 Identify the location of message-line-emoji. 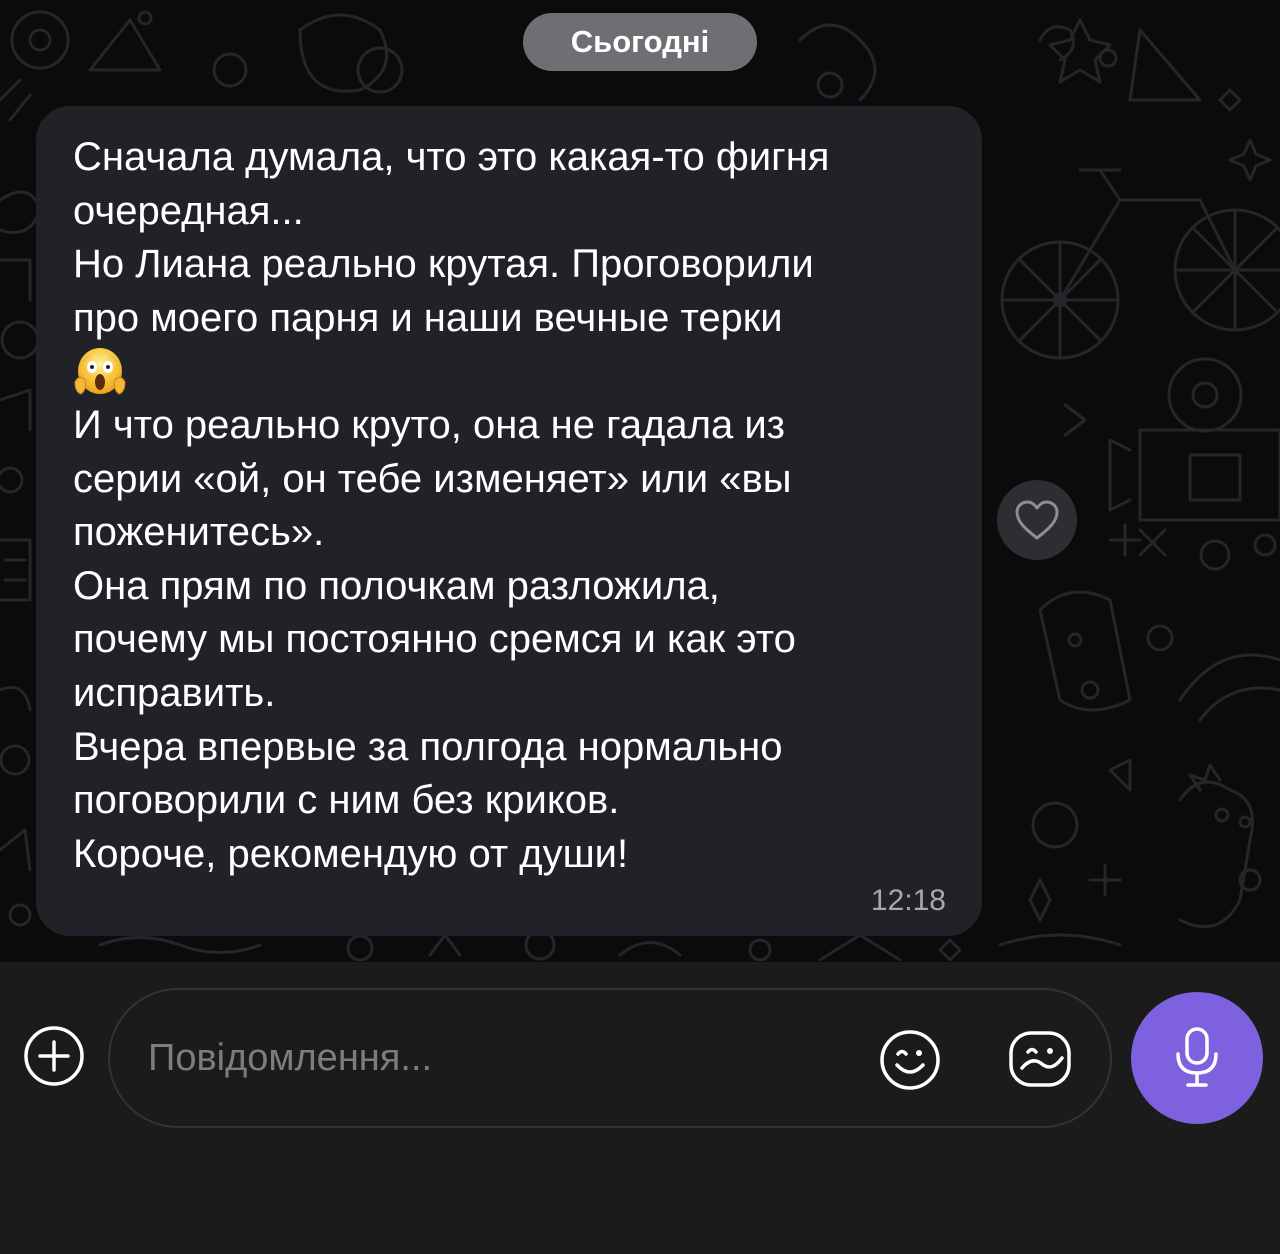
(512, 372).